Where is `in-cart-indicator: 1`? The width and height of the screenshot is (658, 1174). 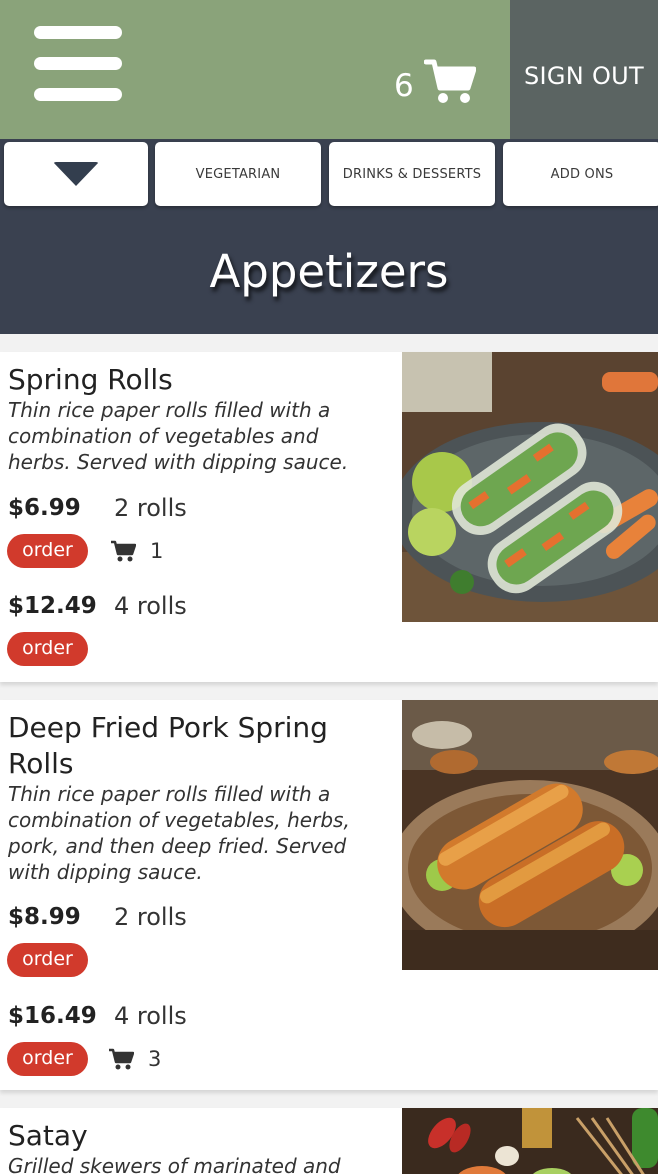
in-cart-indicator: 1 is located at coordinates (136, 551).